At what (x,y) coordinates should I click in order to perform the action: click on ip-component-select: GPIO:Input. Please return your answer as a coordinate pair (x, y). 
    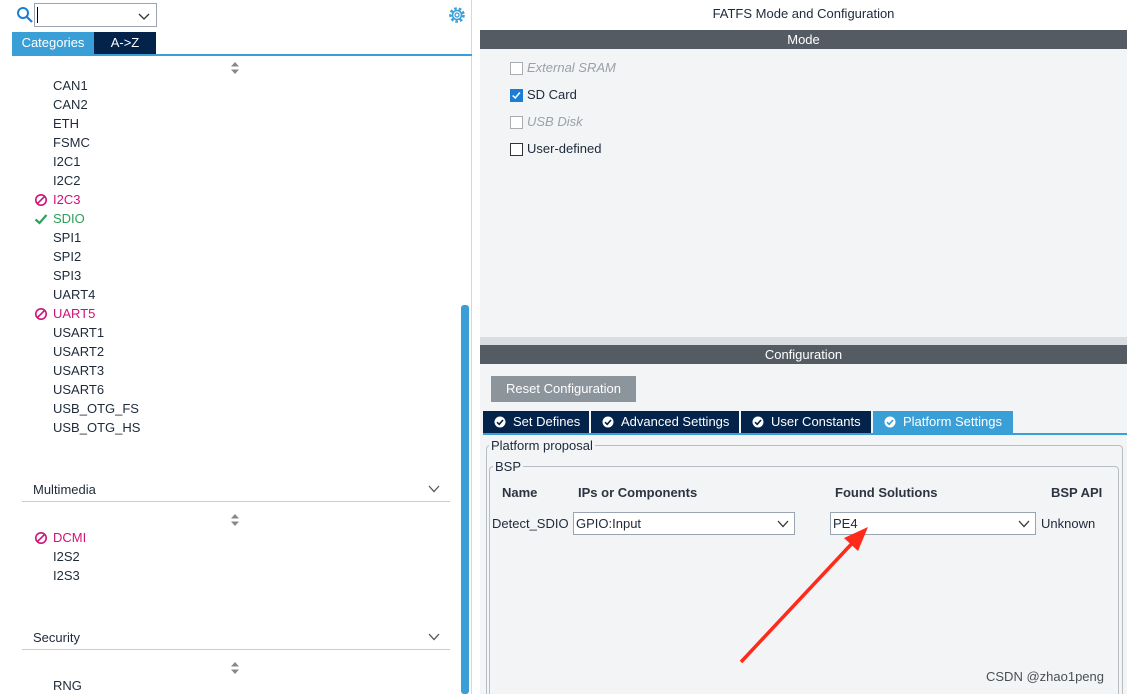
    Looking at the image, I should click on (684, 523).